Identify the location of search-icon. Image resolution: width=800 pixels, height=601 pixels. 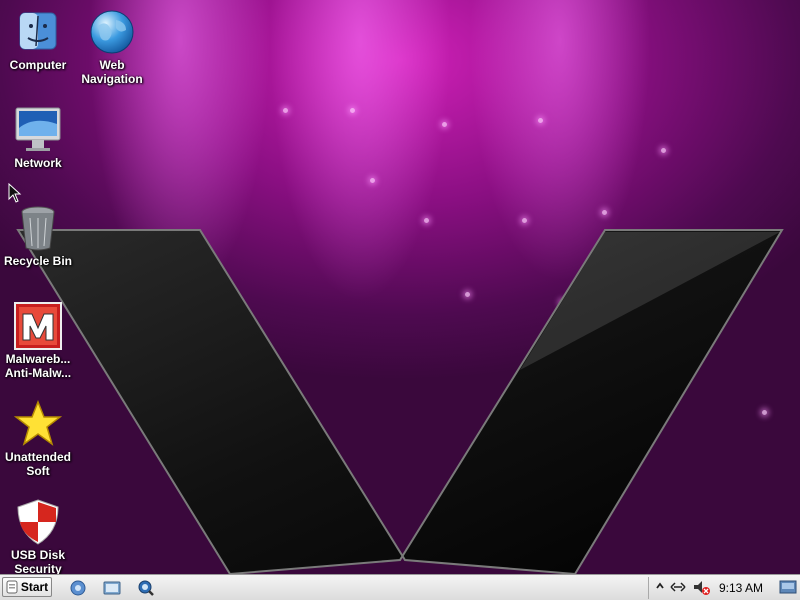
(146, 588).